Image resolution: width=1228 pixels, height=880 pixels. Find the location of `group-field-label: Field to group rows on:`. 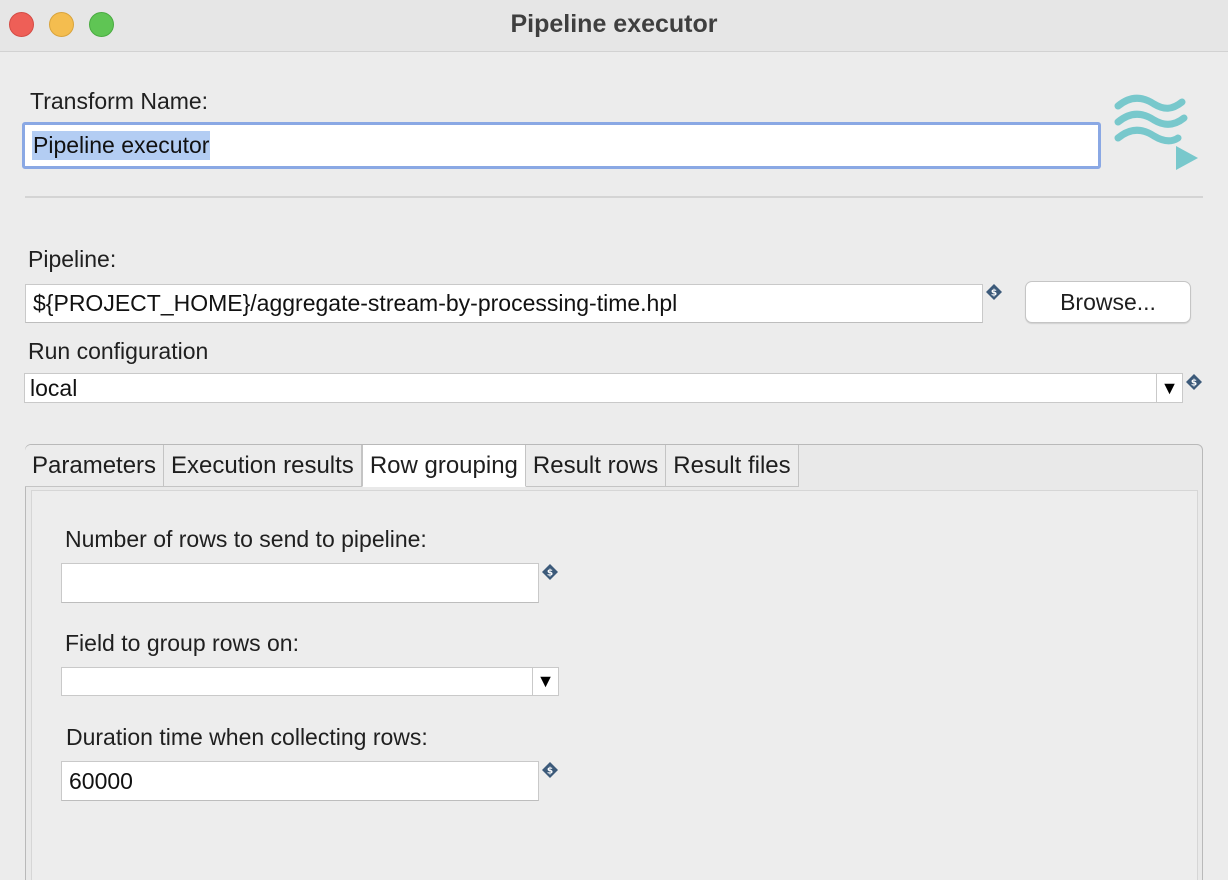

group-field-label: Field to group rows on: is located at coordinates (182, 643).